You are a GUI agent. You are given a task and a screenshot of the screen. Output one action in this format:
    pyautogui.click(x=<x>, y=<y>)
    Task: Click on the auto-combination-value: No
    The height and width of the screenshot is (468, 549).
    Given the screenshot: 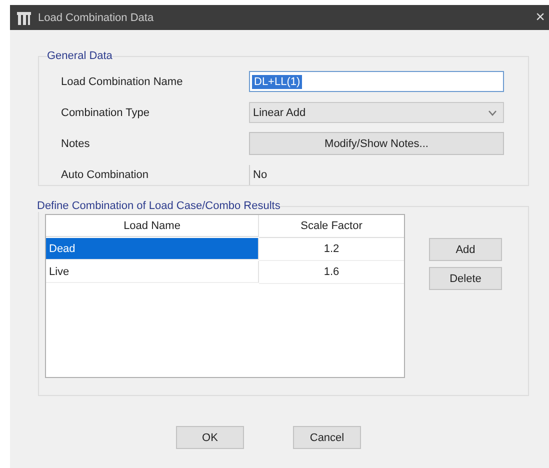 What is the action you would take?
    pyautogui.click(x=378, y=174)
    